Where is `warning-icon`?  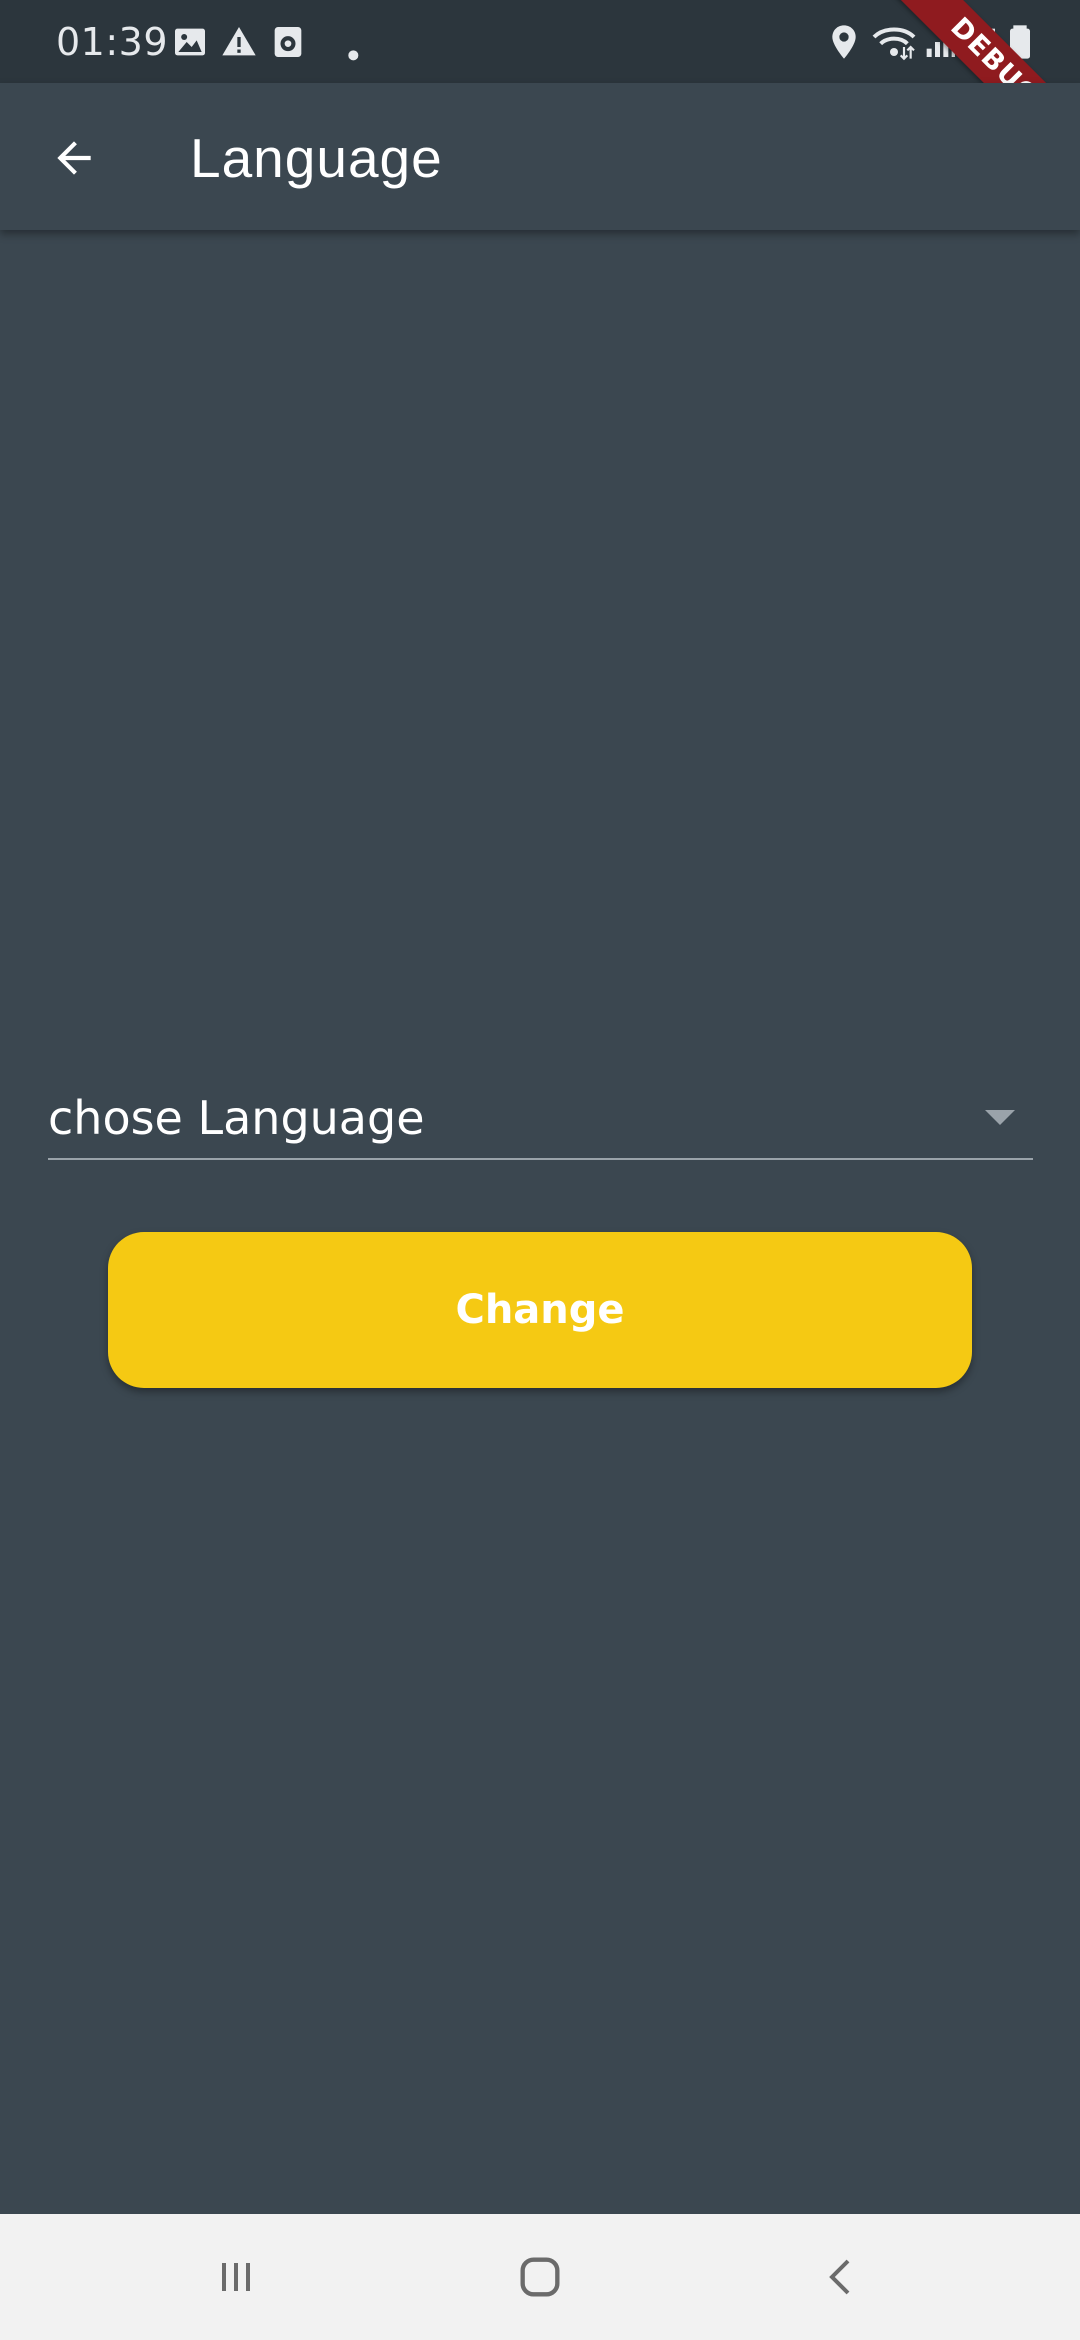 warning-icon is located at coordinates (239, 41).